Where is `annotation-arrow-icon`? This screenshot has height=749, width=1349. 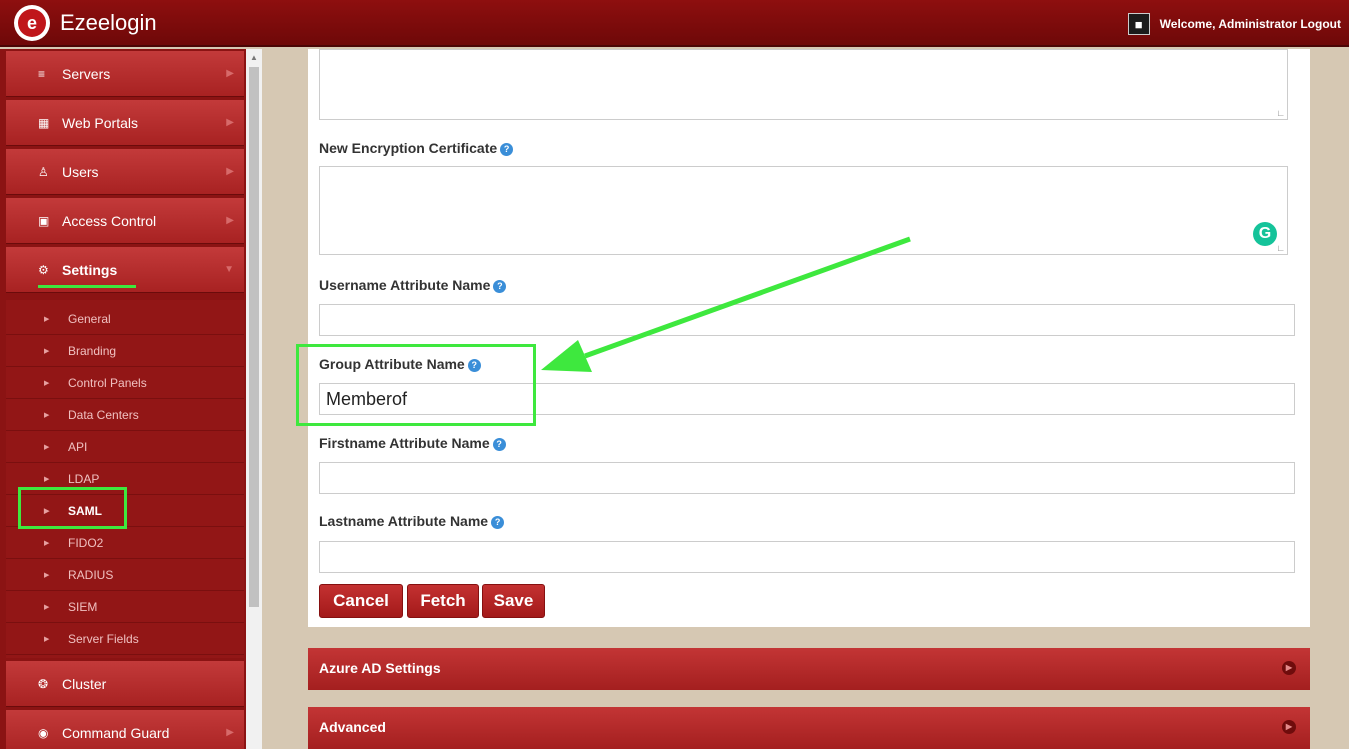
annotation-arrow-icon is located at coordinates (726, 304).